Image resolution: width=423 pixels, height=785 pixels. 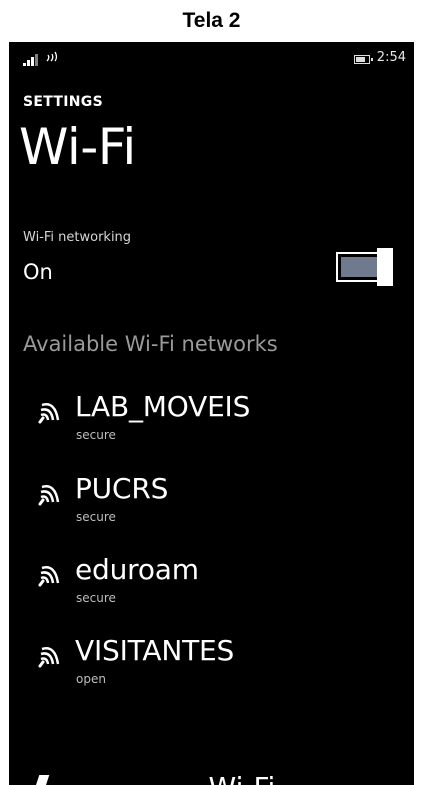 What do you see at coordinates (52, 56) in the screenshot?
I see `wifi-status-icon` at bounding box center [52, 56].